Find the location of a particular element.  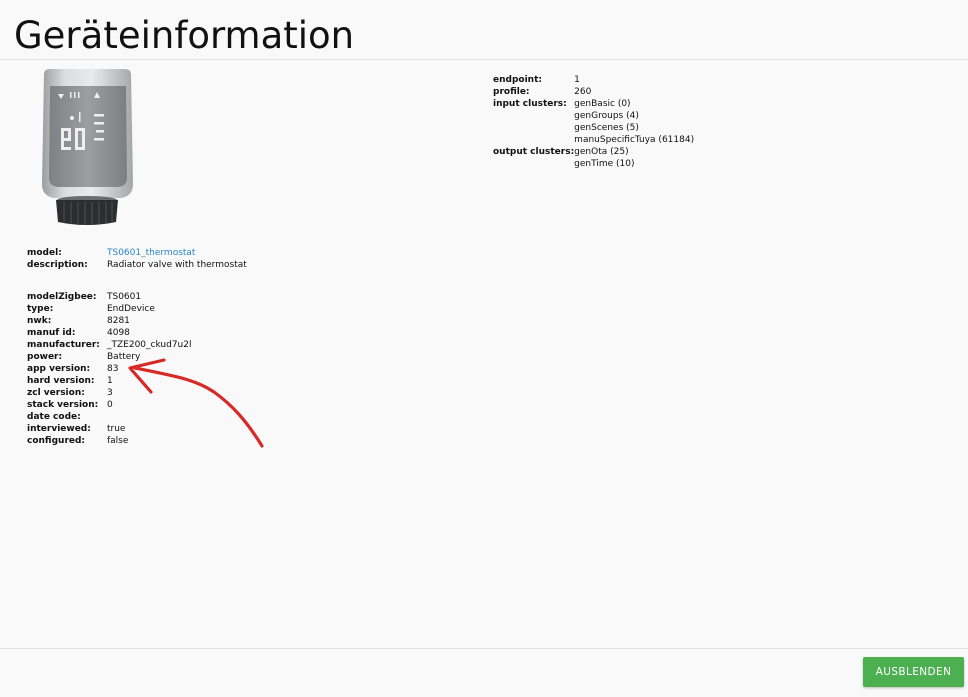

detail-row: interviewed: true is located at coordinates (109, 429).